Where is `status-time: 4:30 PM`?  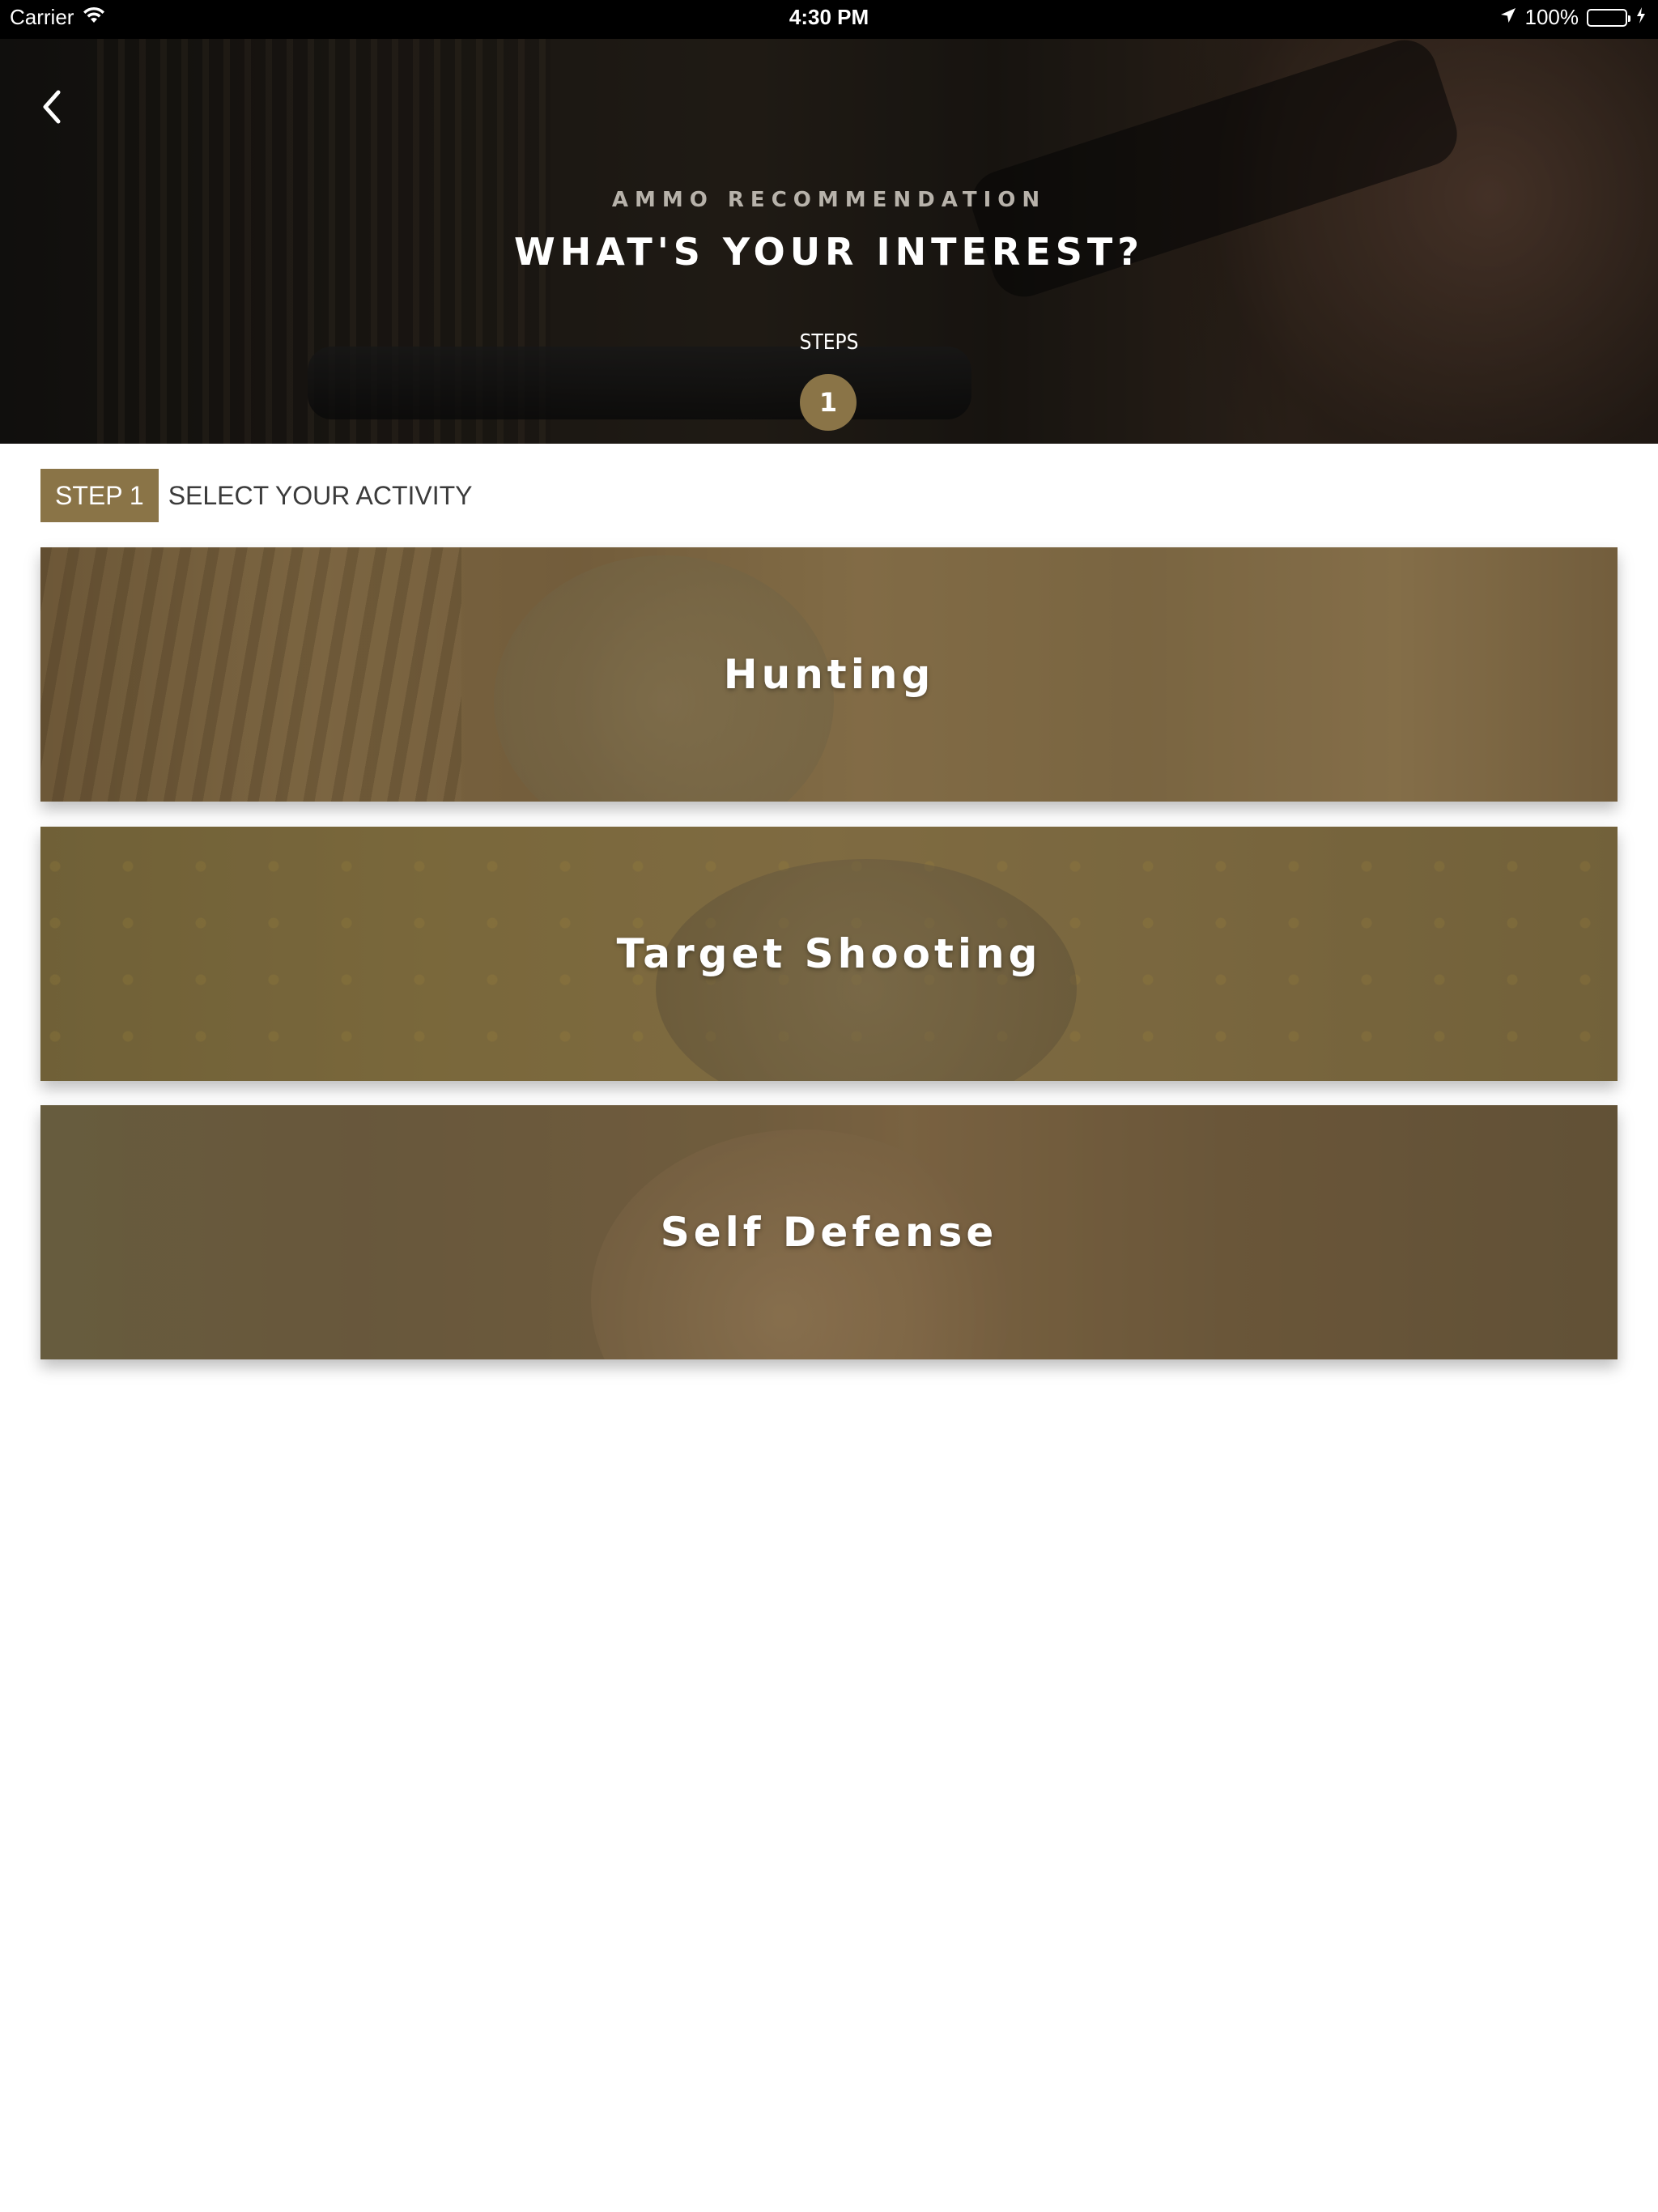 status-time: 4:30 PM is located at coordinates (829, 17).